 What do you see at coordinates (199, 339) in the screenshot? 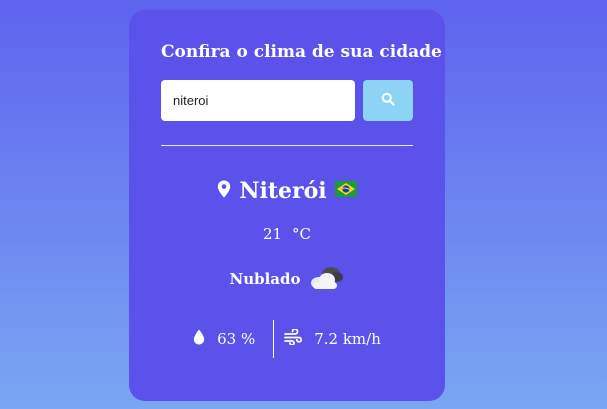
I see `humidity-drop-icon` at bounding box center [199, 339].